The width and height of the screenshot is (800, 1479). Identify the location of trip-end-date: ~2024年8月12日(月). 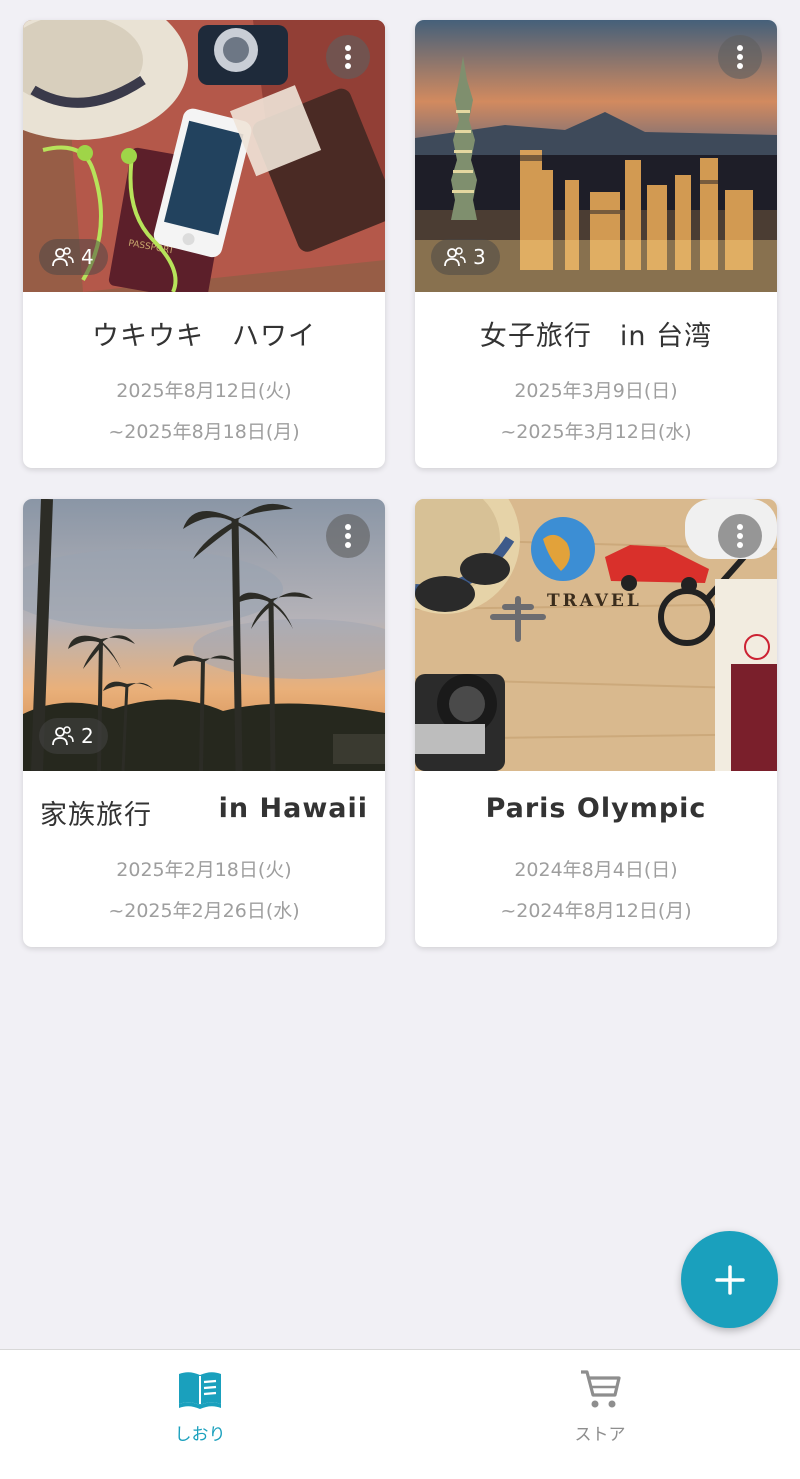
(596, 911).